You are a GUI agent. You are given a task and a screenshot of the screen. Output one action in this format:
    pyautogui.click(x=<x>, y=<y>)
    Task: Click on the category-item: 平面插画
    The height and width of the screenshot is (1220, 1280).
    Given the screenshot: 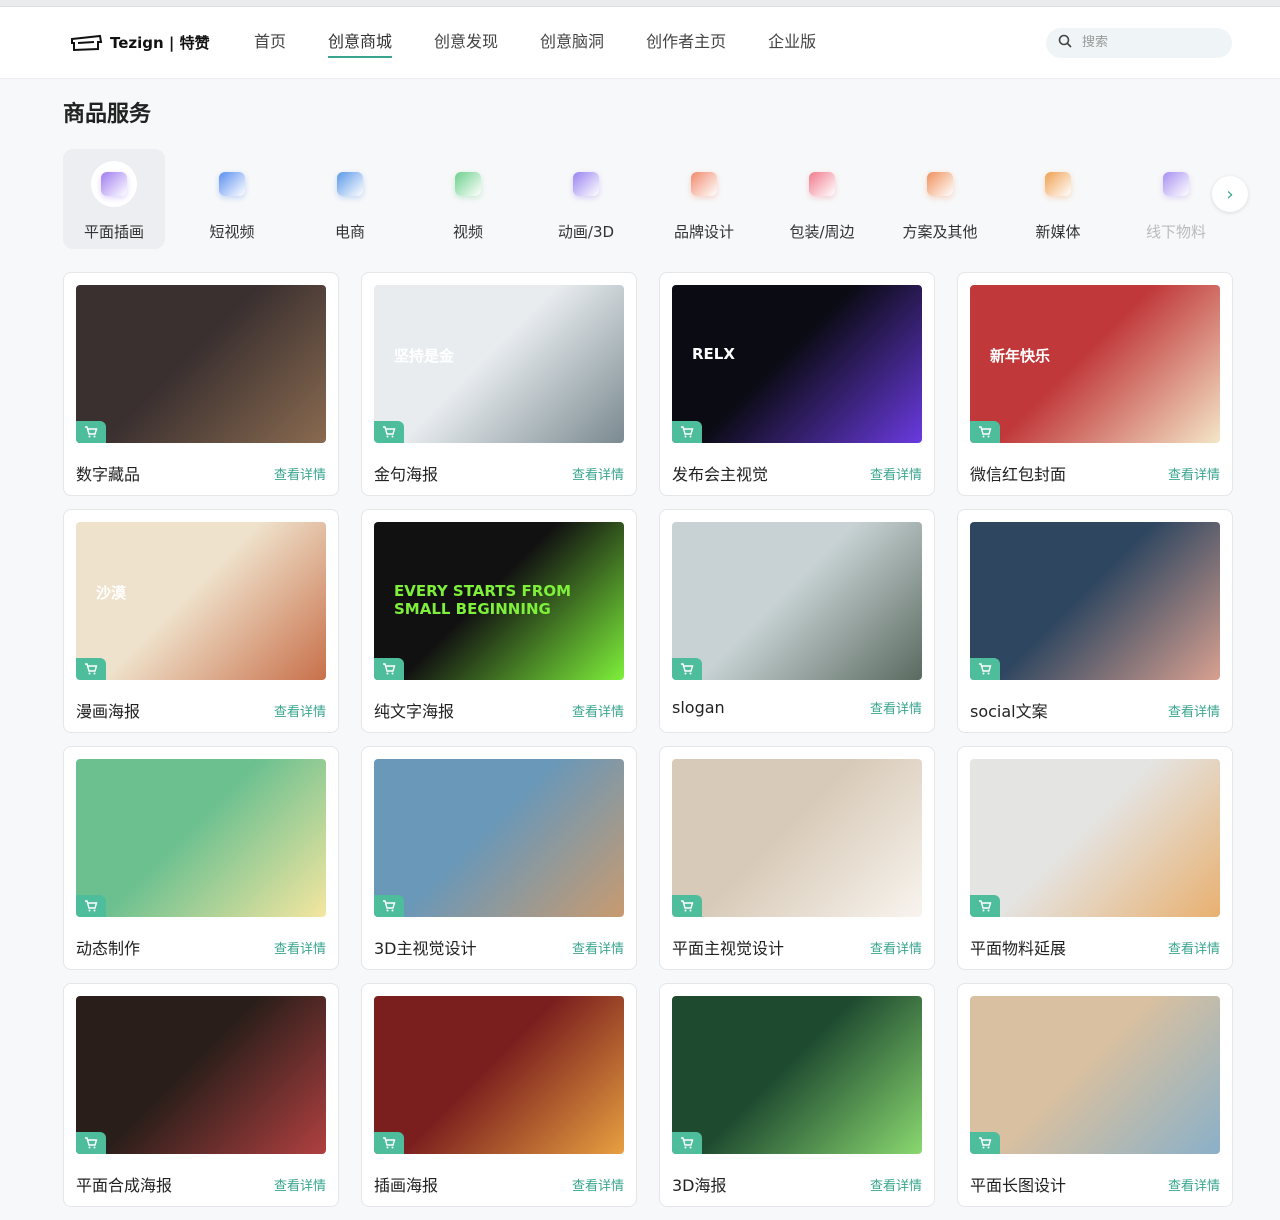 What is the action you would take?
    pyautogui.click(x=114, y=199)
    